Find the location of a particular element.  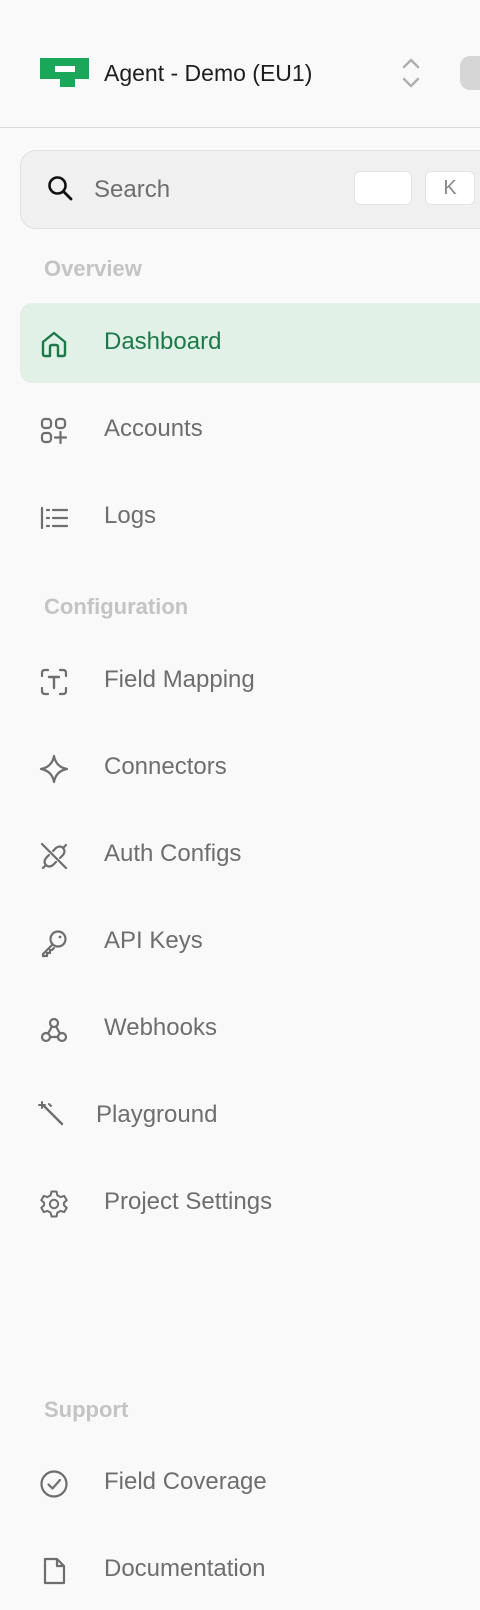

sidebar-item-label: Playground is located at coordinates (157, 1114).